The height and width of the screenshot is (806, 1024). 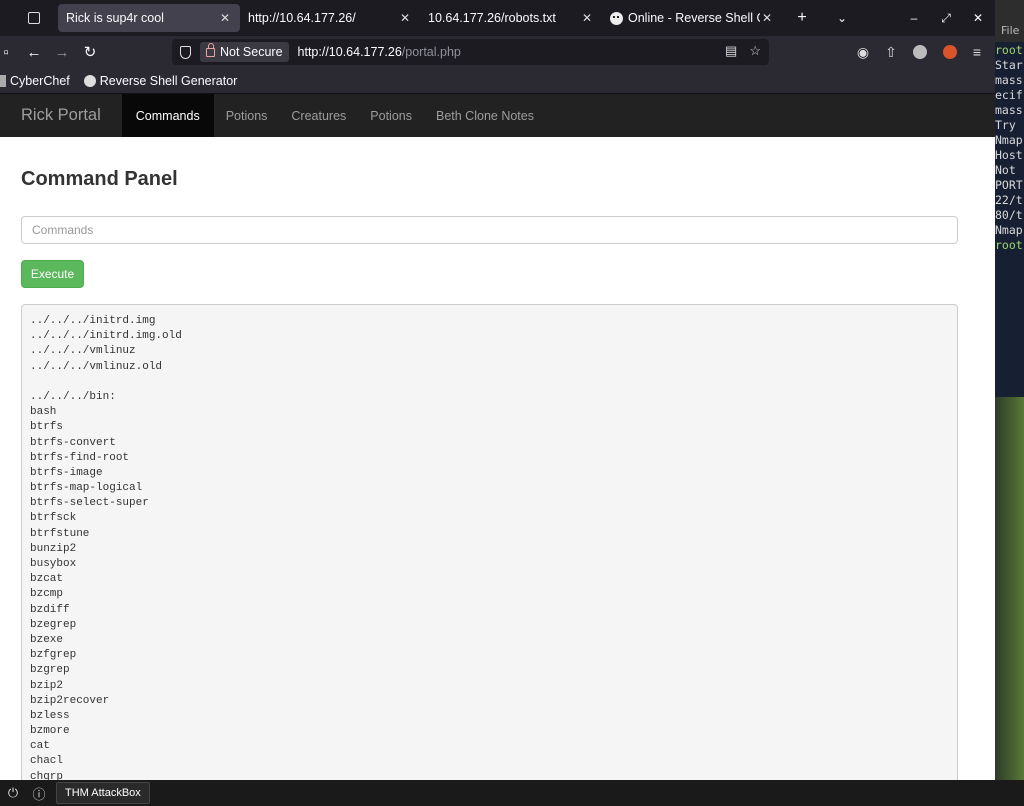 I want to click on chevron-down-icon: ⌄, so click(x=842, y=18).